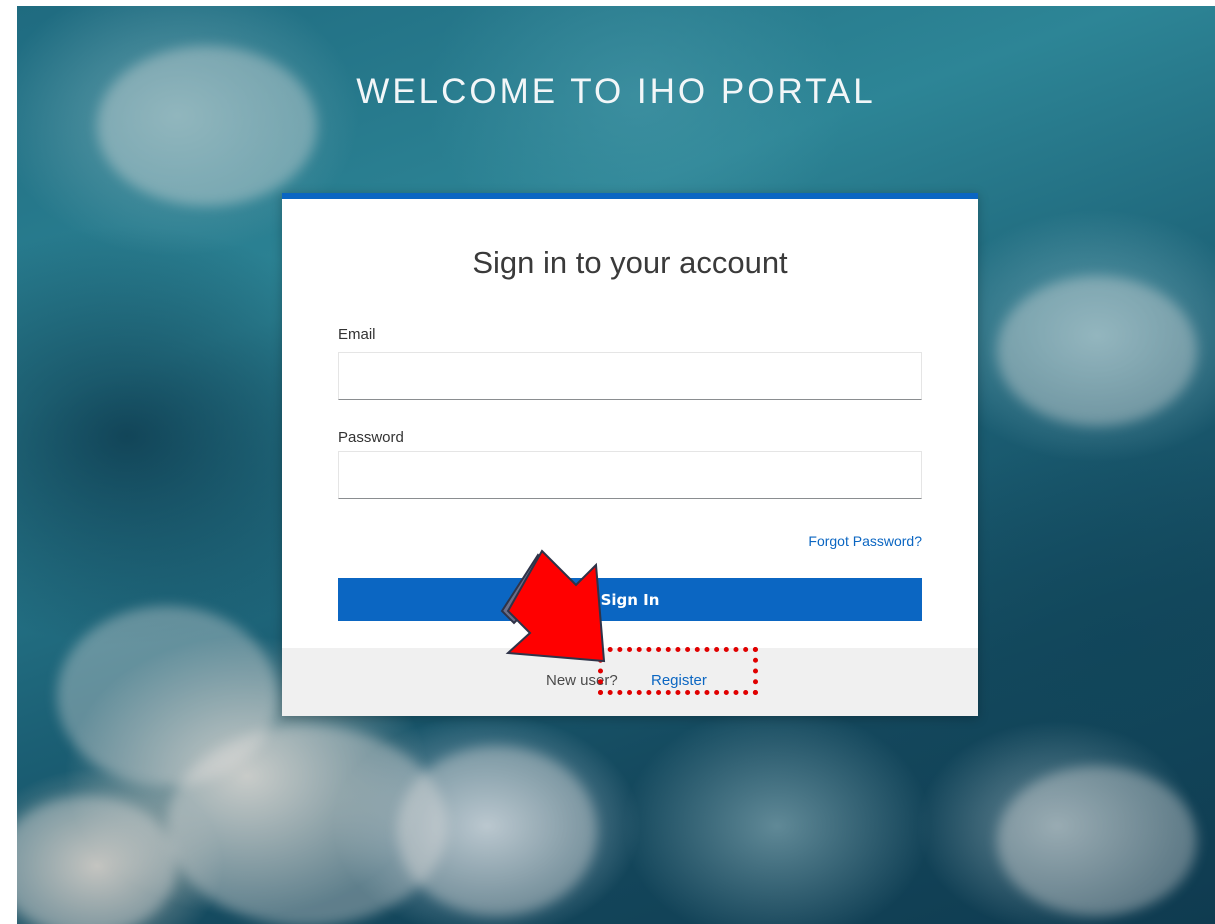 The width and height of the screenshot is (1215, 924). What do you see at coordinates (616, 91) in the screenshot?
I see `page-title: WELCOME TO IHO PORTAL` at bounding box center [616, 91].